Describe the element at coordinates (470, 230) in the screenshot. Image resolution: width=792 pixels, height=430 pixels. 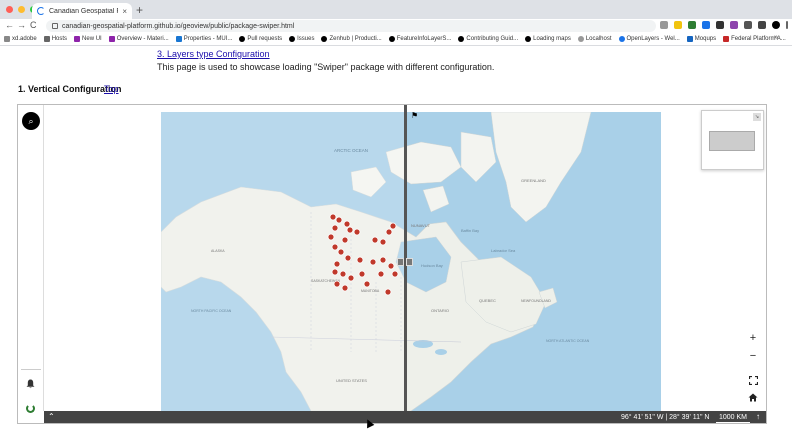
I see `baffin-bay-label: Baffin Bay` at that location.